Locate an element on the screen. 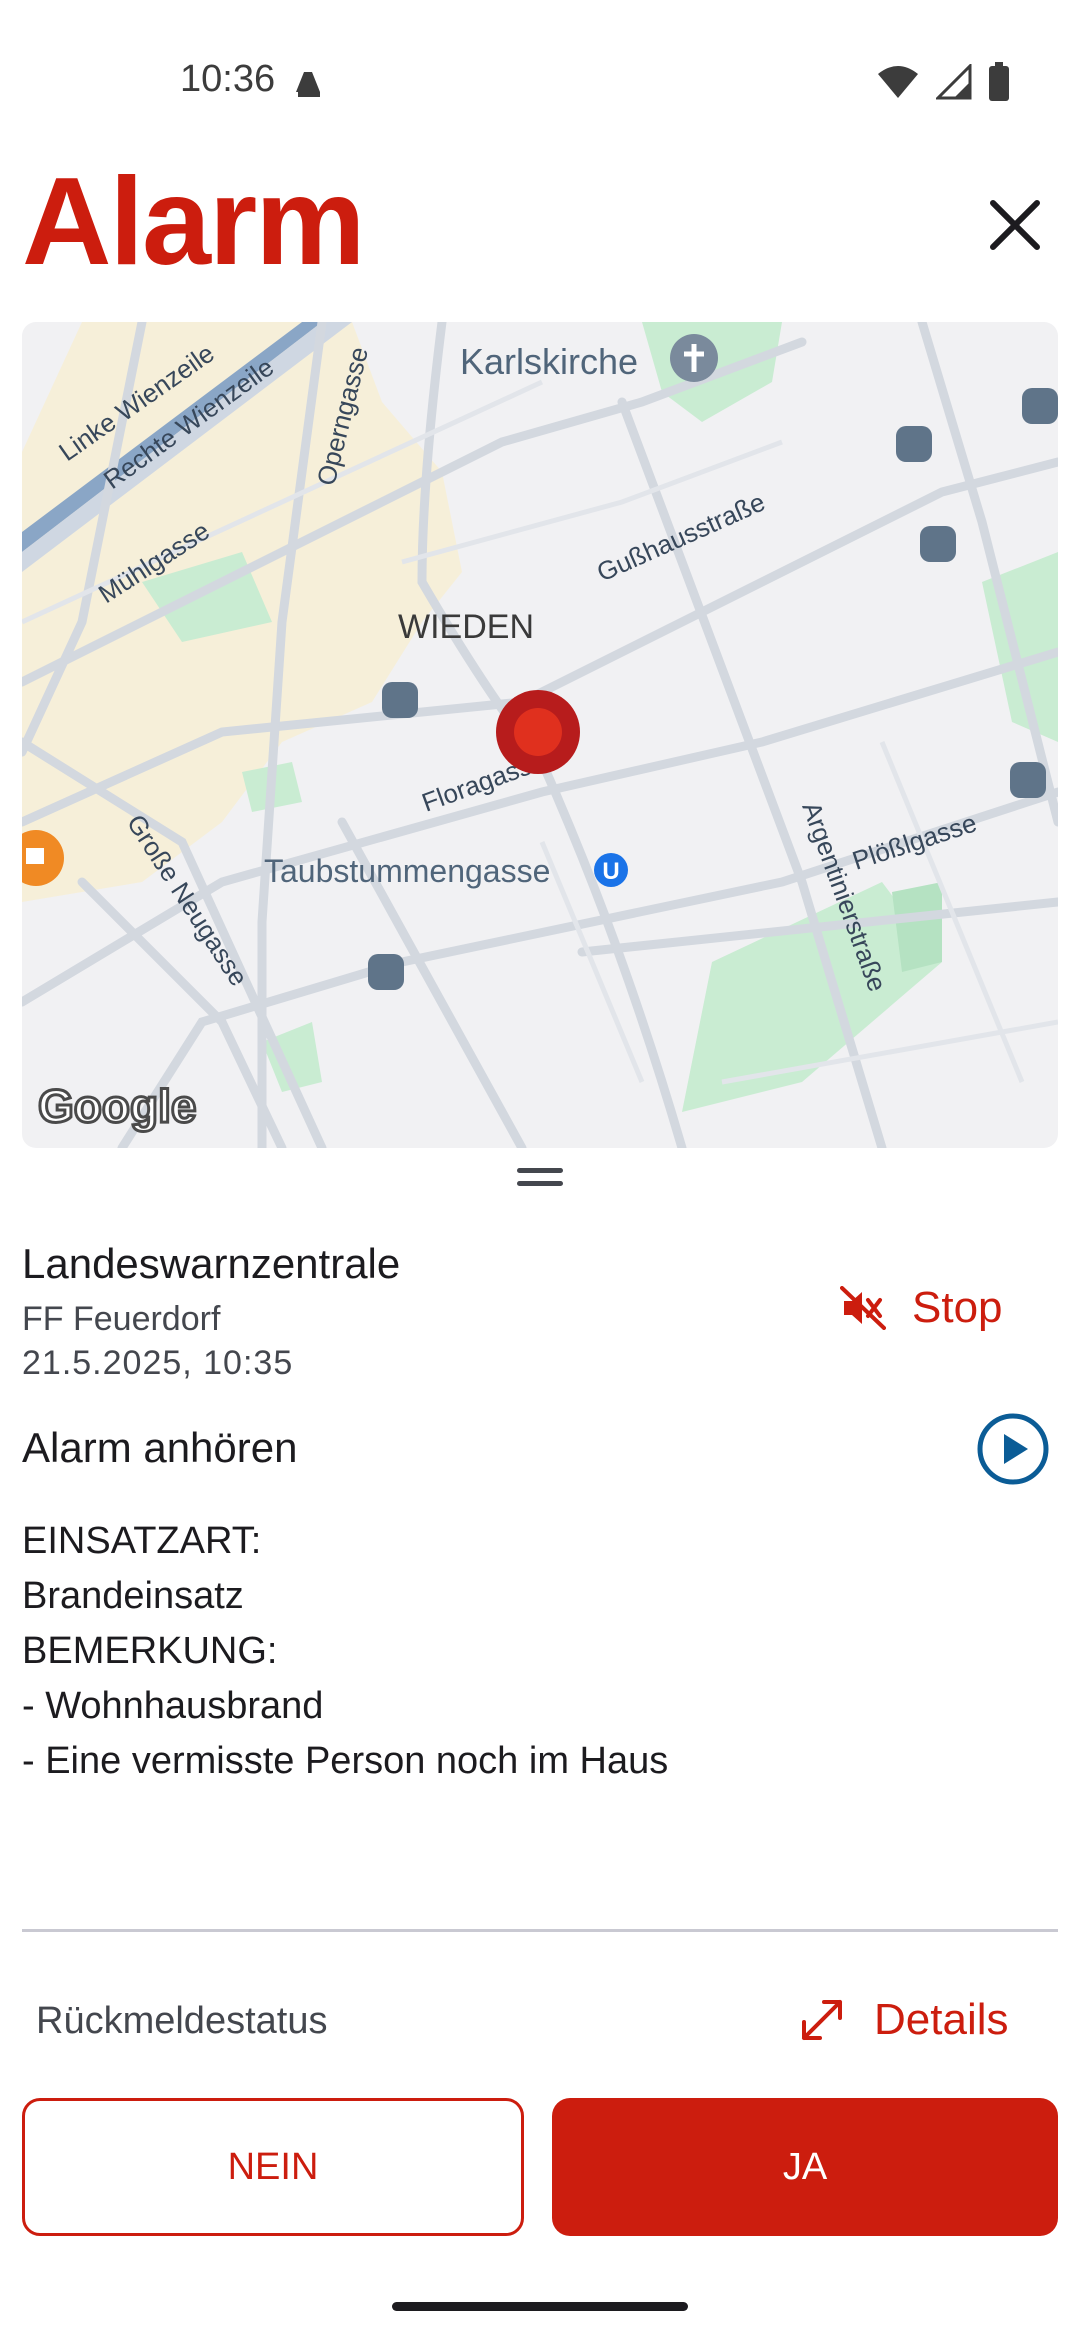 The width and height of the screenshot is (1080, 2340). mute-icon is located at coordinates (863, 1308).